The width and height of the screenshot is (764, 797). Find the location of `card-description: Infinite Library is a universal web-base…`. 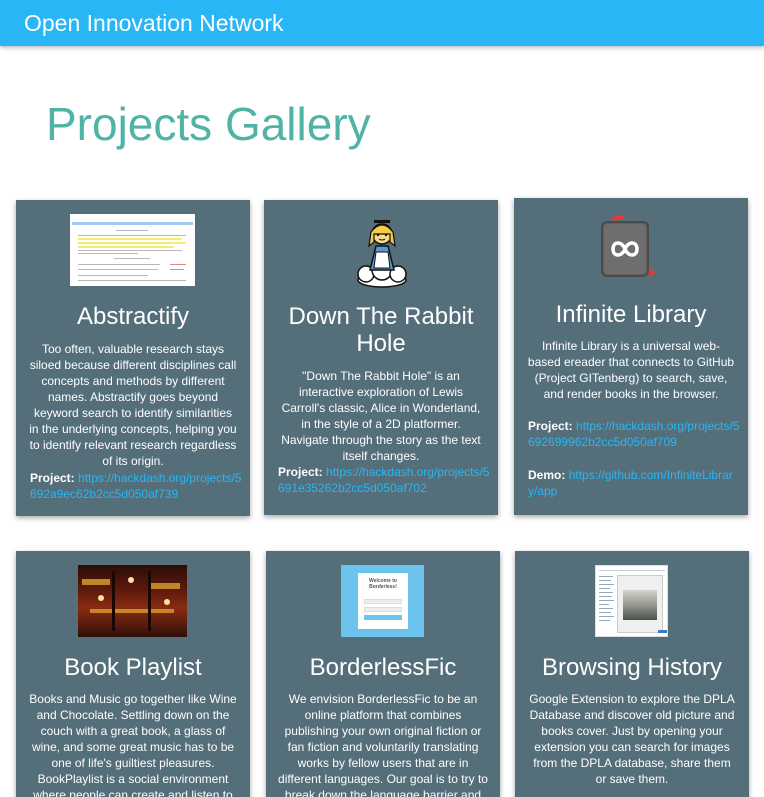

card-description: Infinite Library is a universal web-base… is located at coordinates (631, 370).